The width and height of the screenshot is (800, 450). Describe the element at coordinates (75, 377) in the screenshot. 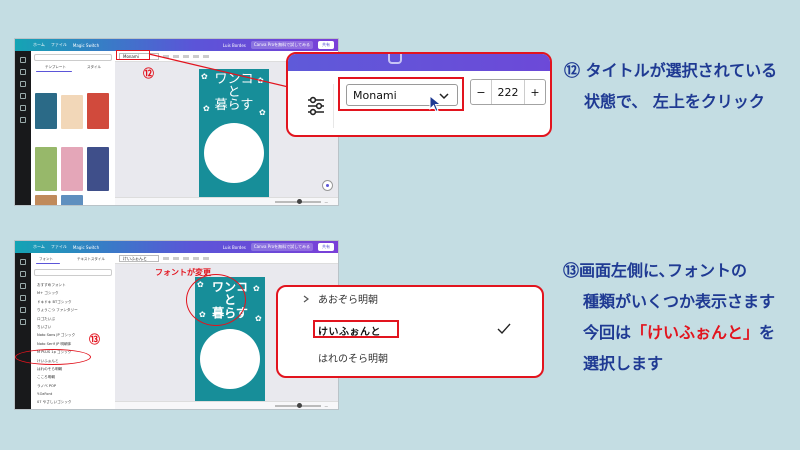

I see `font-list-item: こころ明朝` at that location.